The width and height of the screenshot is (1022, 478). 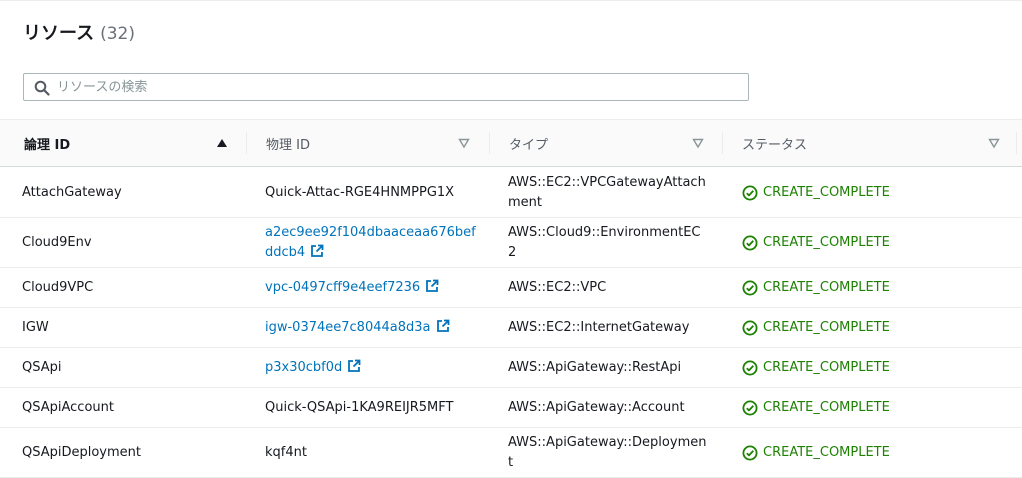 What do you see at coordinates (132, 192) in the screenshot?
I see `cell-logical-id: AttachGateway` at bounding box center [132, 192].